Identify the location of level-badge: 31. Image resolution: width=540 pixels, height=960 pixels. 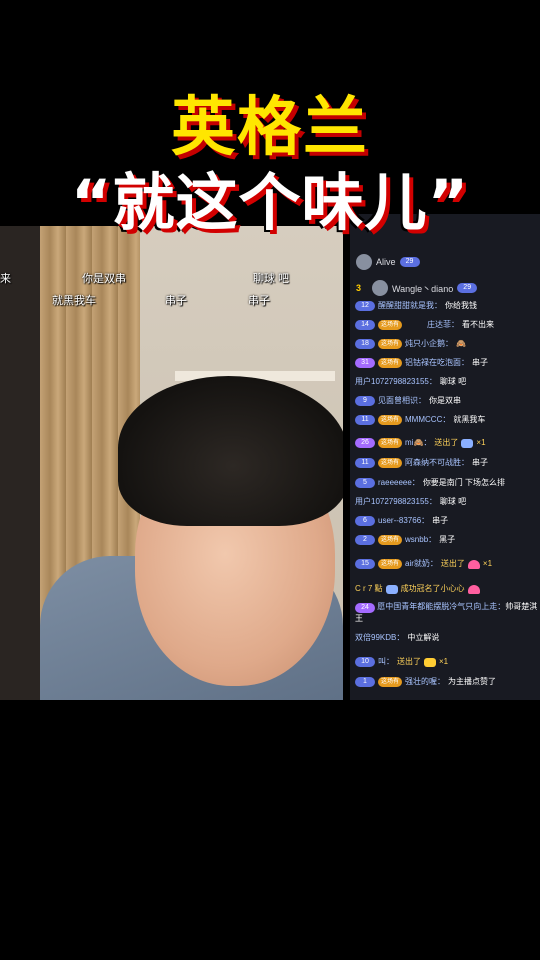
(365, 363).